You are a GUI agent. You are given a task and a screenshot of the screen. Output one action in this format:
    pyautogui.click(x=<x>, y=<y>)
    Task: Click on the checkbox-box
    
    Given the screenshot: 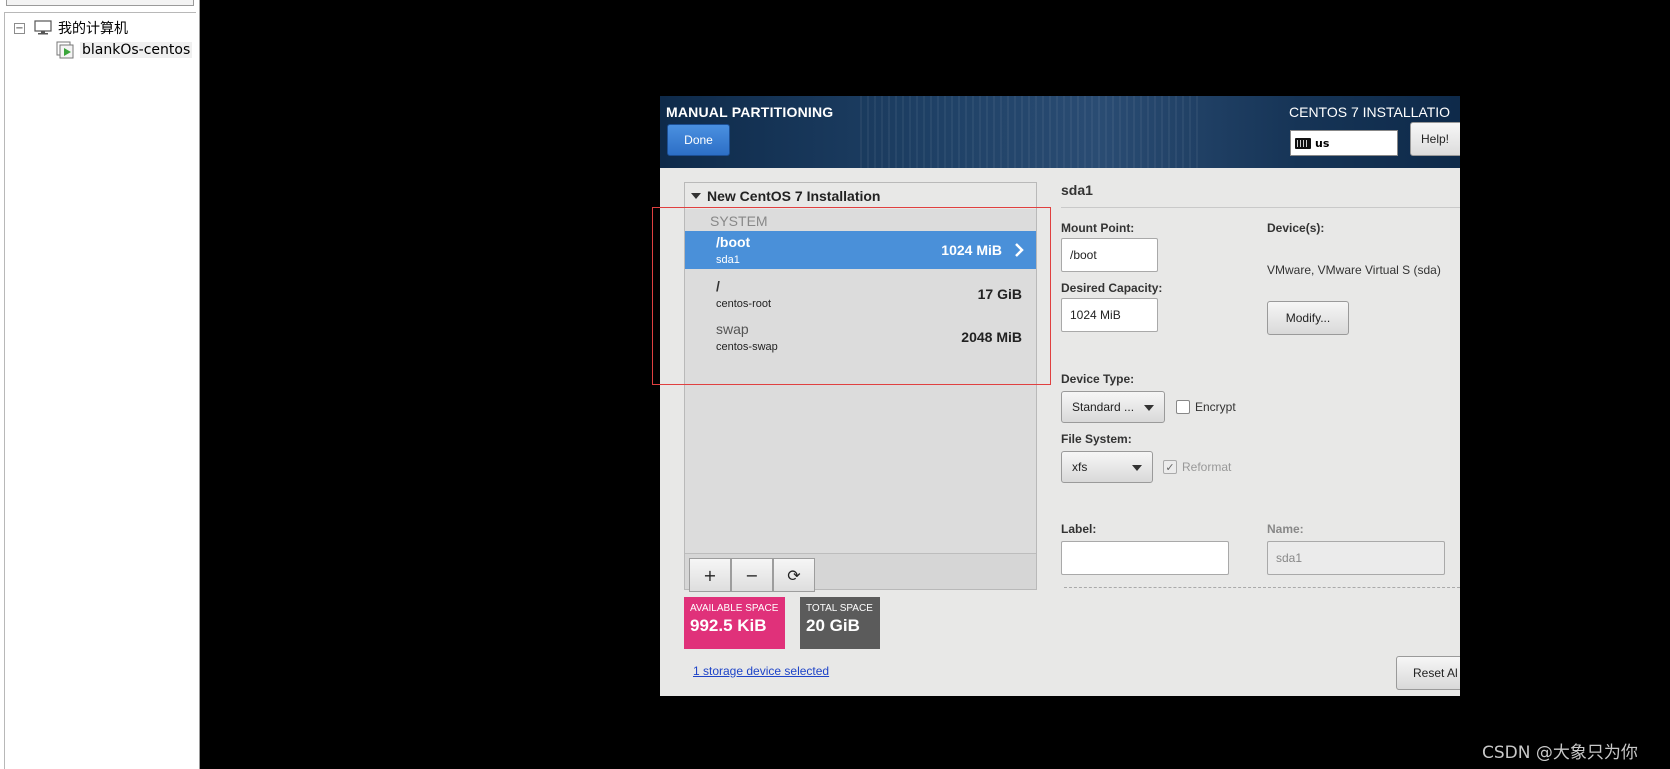 What is the action you would take?
    pyautogui.click(x=1183, y=407)
    